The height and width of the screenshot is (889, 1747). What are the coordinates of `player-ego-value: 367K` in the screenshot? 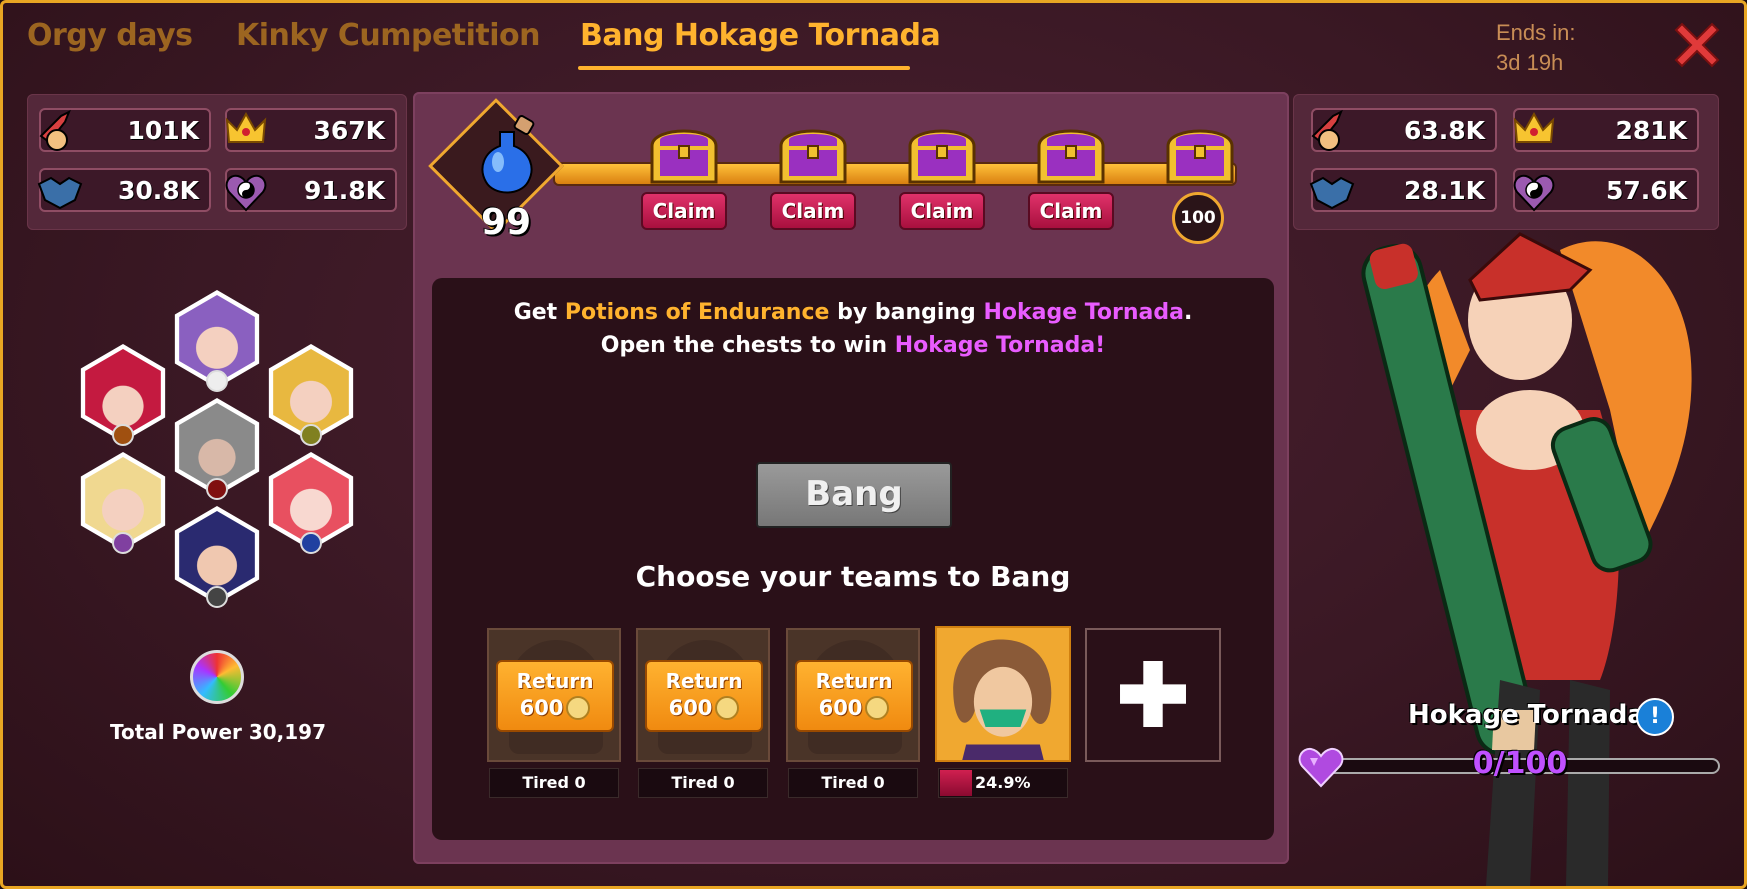 It's located at (349, 130).